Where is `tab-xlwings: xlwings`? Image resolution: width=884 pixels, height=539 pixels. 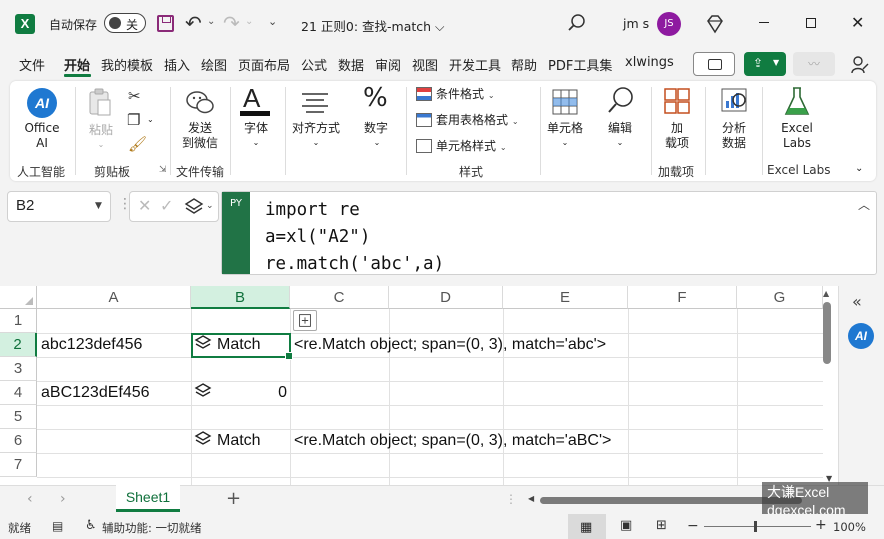 tab-xlwings: xlwings is located at coordinates (649, 62).